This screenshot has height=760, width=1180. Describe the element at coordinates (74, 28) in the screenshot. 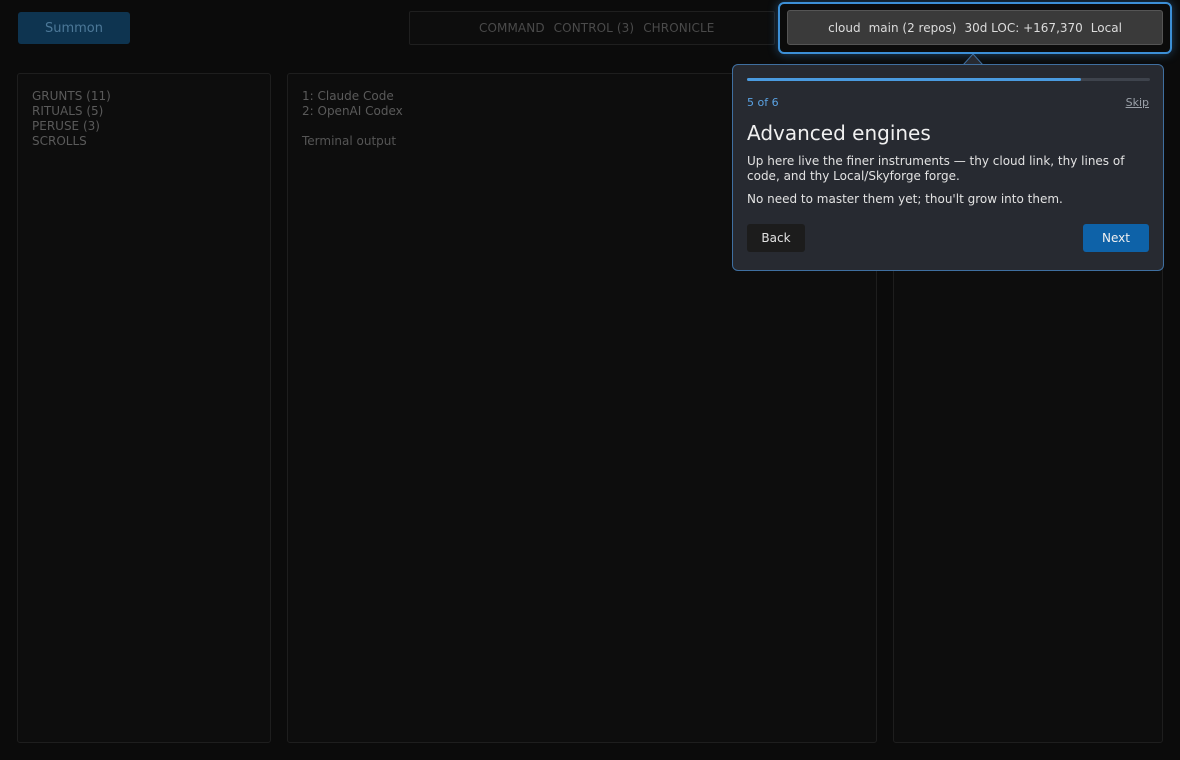

I see `summon-button: Summon` at that location.